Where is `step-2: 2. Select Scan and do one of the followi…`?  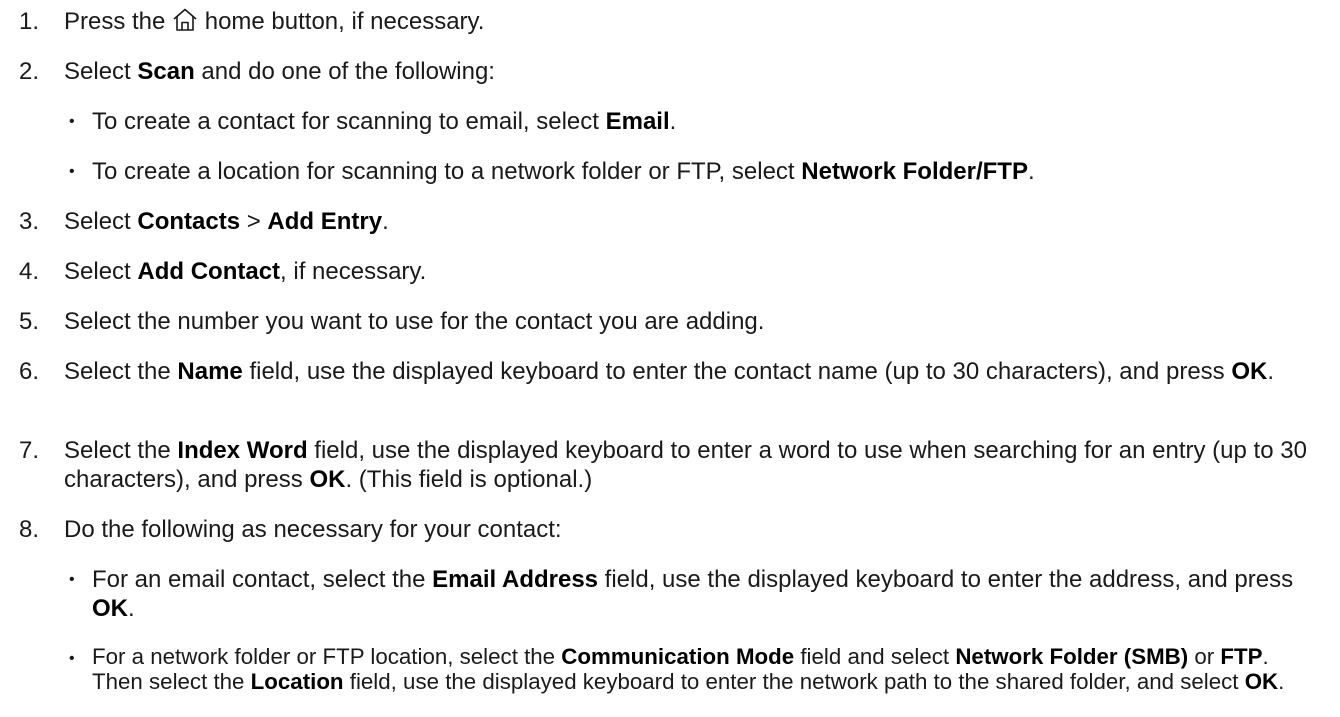
step-2: 2. Select Scan and do one of the followi… is located at coordinates (660, 71).